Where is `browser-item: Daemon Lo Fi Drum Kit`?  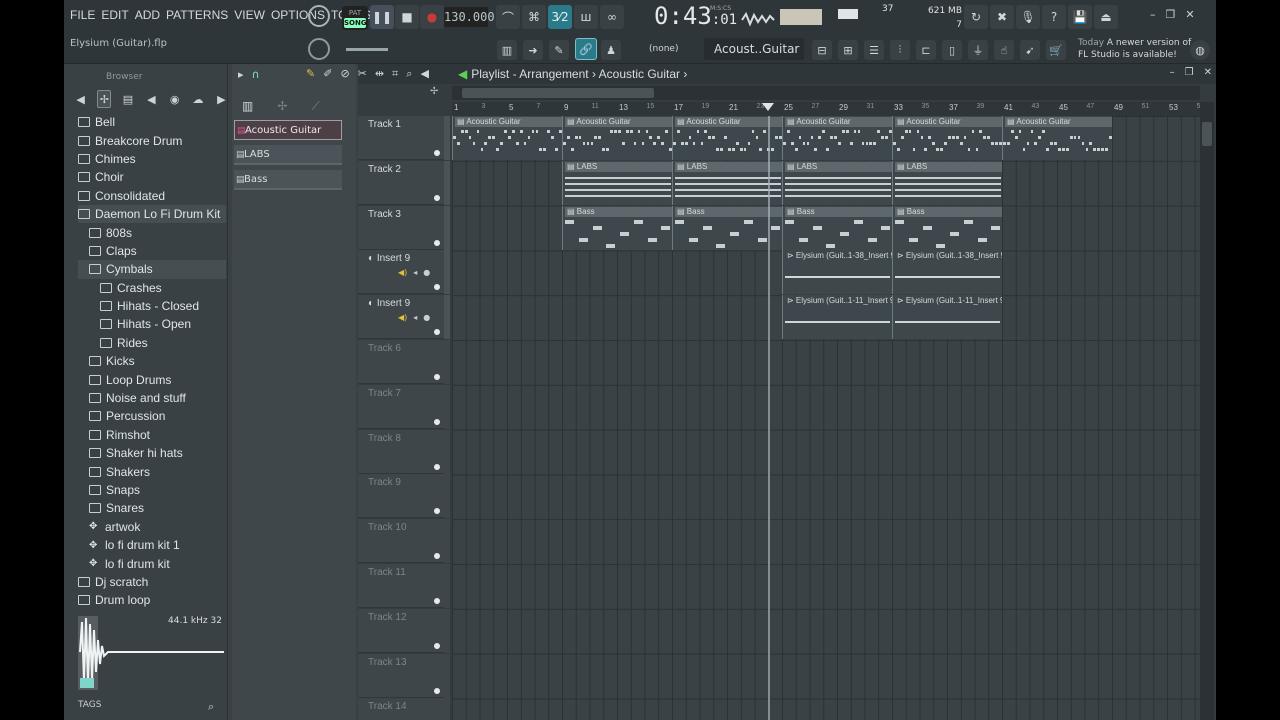
browser-item: Daemon Lo Fi Drum Kit is located at coordinates (152, 214).